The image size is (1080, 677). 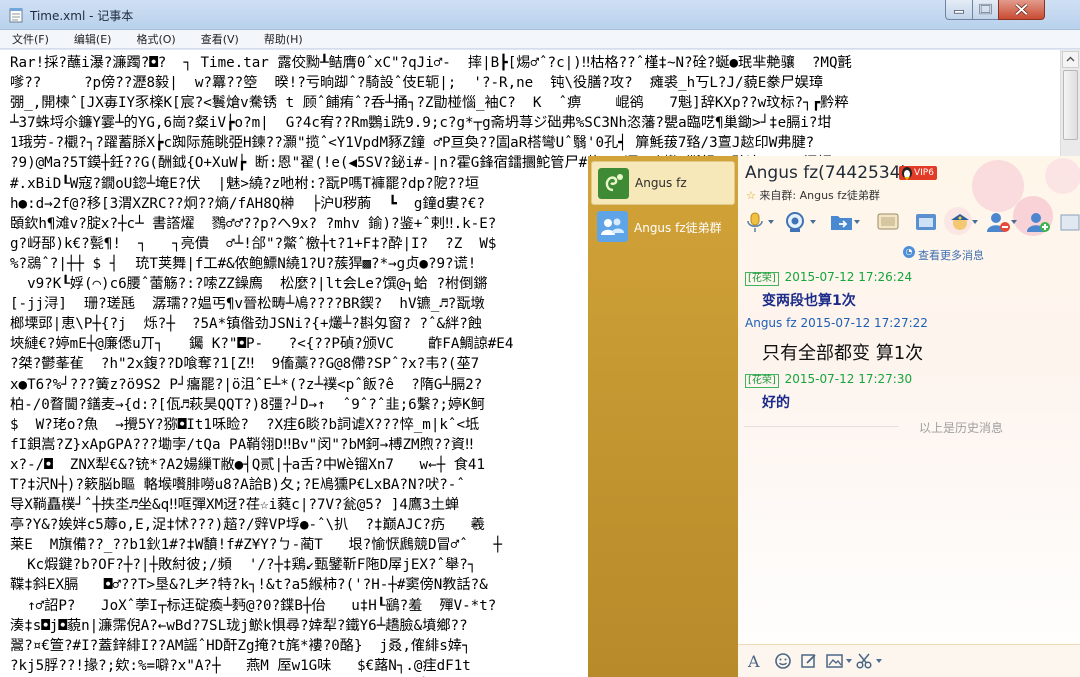 I want to click on notepad-app-icon, so click(x=16, y=15).